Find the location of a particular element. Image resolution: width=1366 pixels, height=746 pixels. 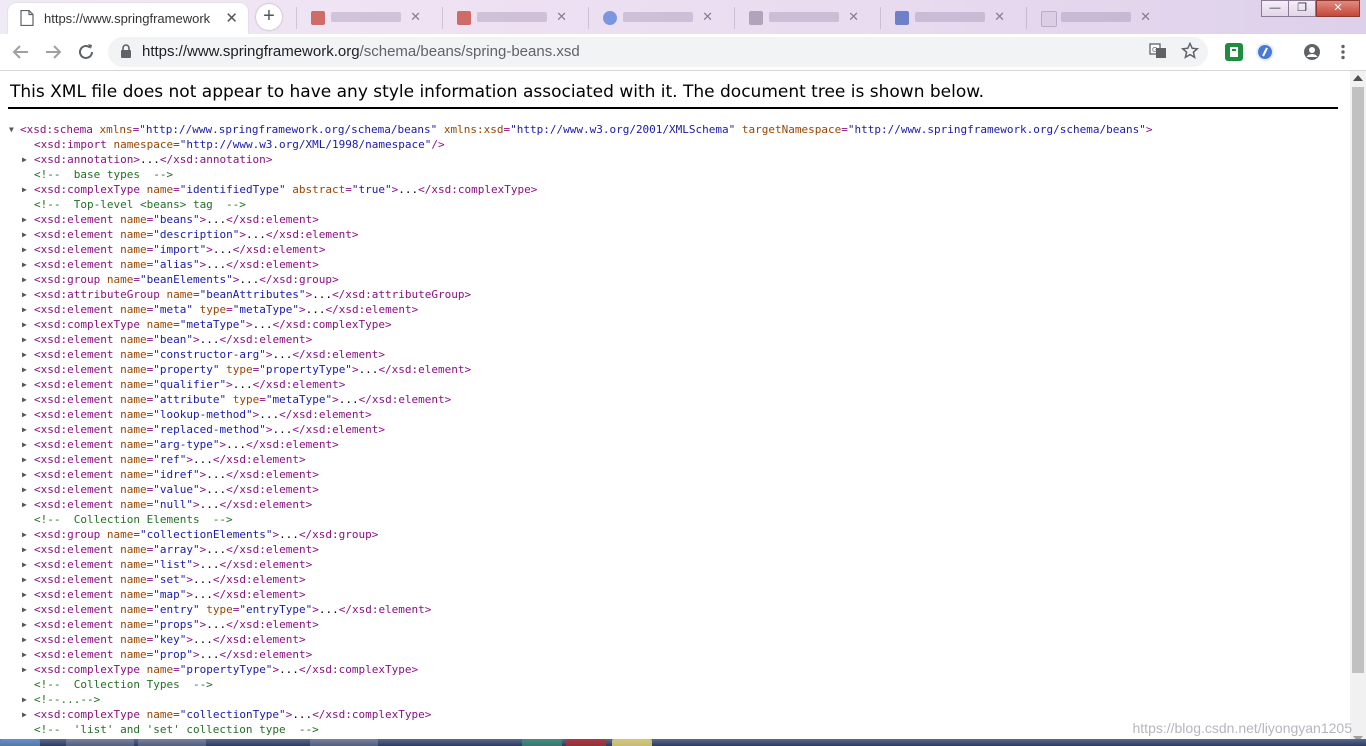

maximize-button: ❐ is located at coordinates (1302, 8).